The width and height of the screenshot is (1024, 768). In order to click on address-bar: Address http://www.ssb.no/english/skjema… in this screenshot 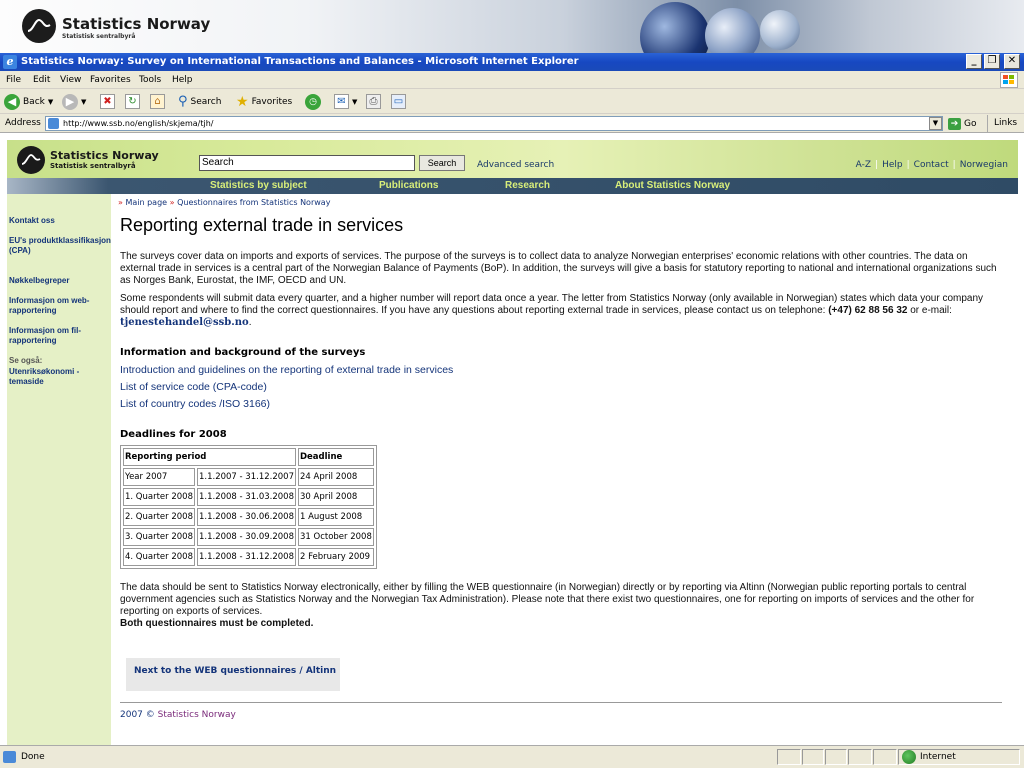, I will do `click(512, 123)`.